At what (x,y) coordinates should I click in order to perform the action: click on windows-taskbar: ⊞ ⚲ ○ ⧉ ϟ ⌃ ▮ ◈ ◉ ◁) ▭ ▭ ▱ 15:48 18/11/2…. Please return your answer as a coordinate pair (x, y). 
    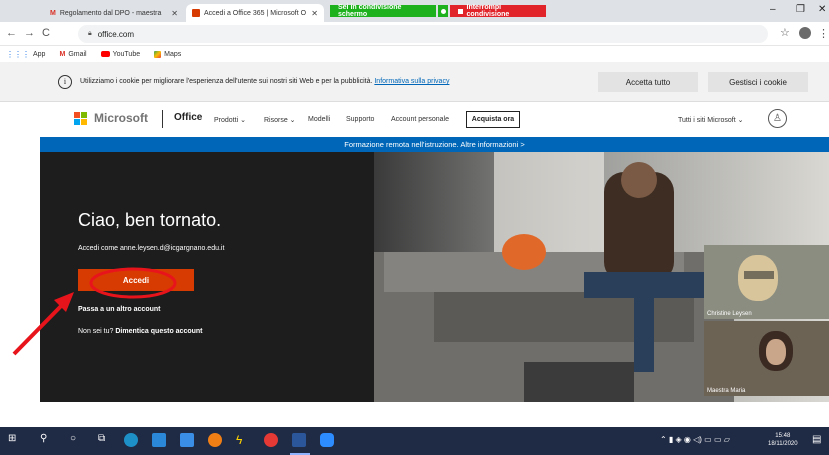
    Looking at the image, I should click on (414, 441).